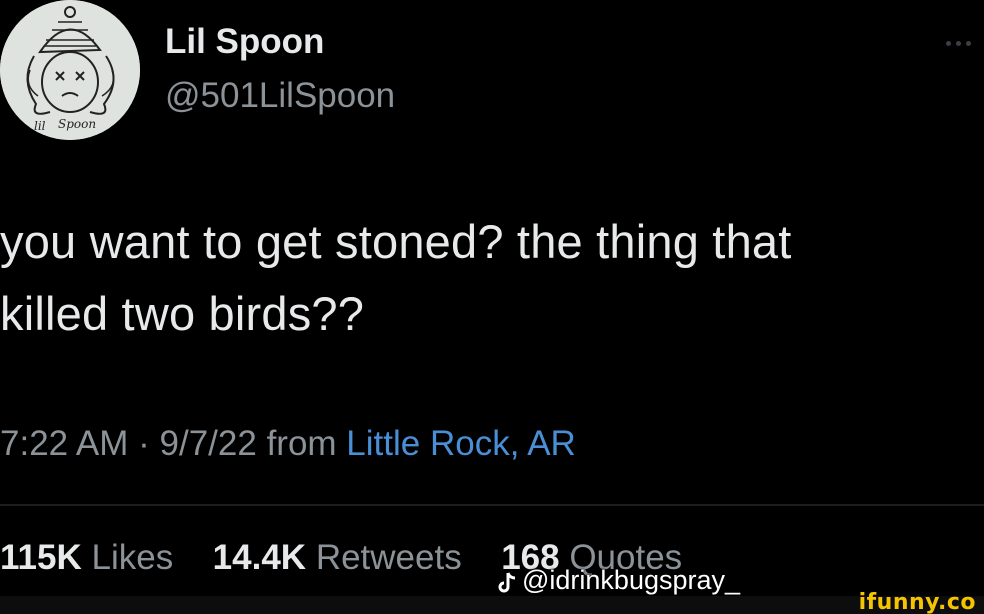 The image size is (984, 614). I want to click on divider, so click(492, 505).